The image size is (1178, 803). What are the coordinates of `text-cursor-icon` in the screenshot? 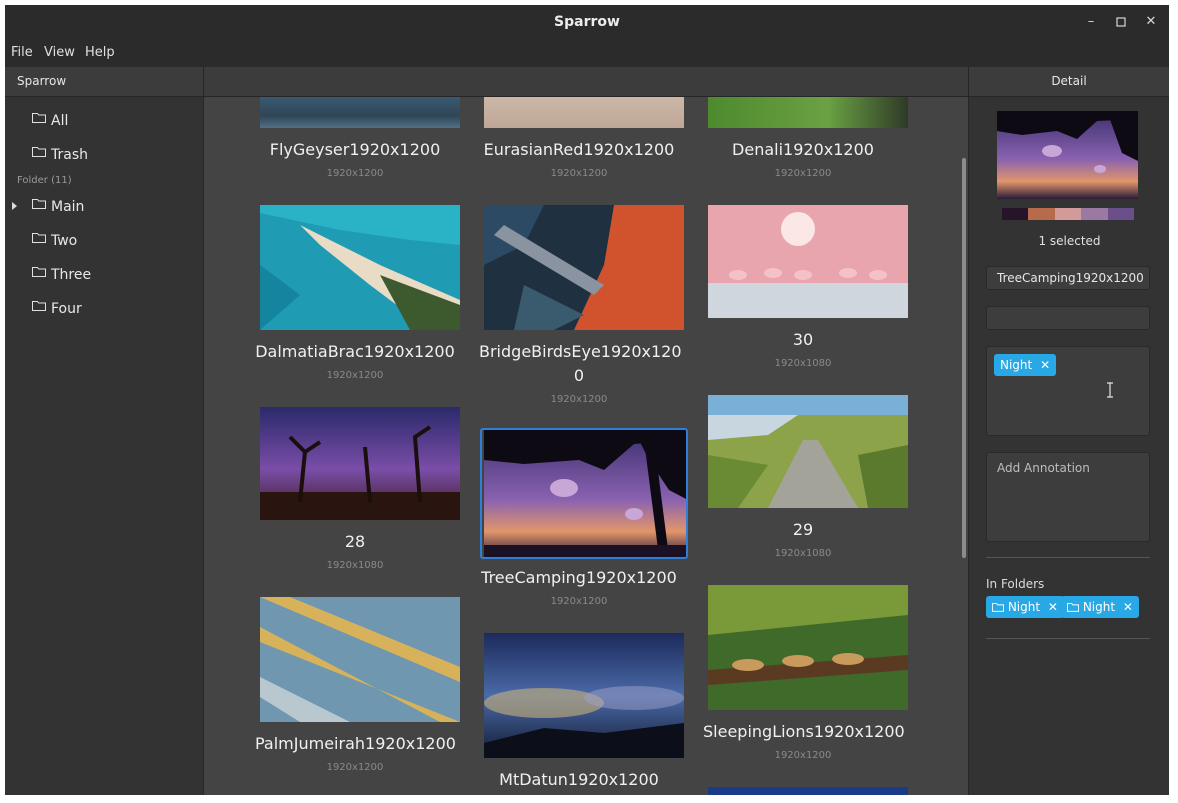 It's located at (1110, 390).